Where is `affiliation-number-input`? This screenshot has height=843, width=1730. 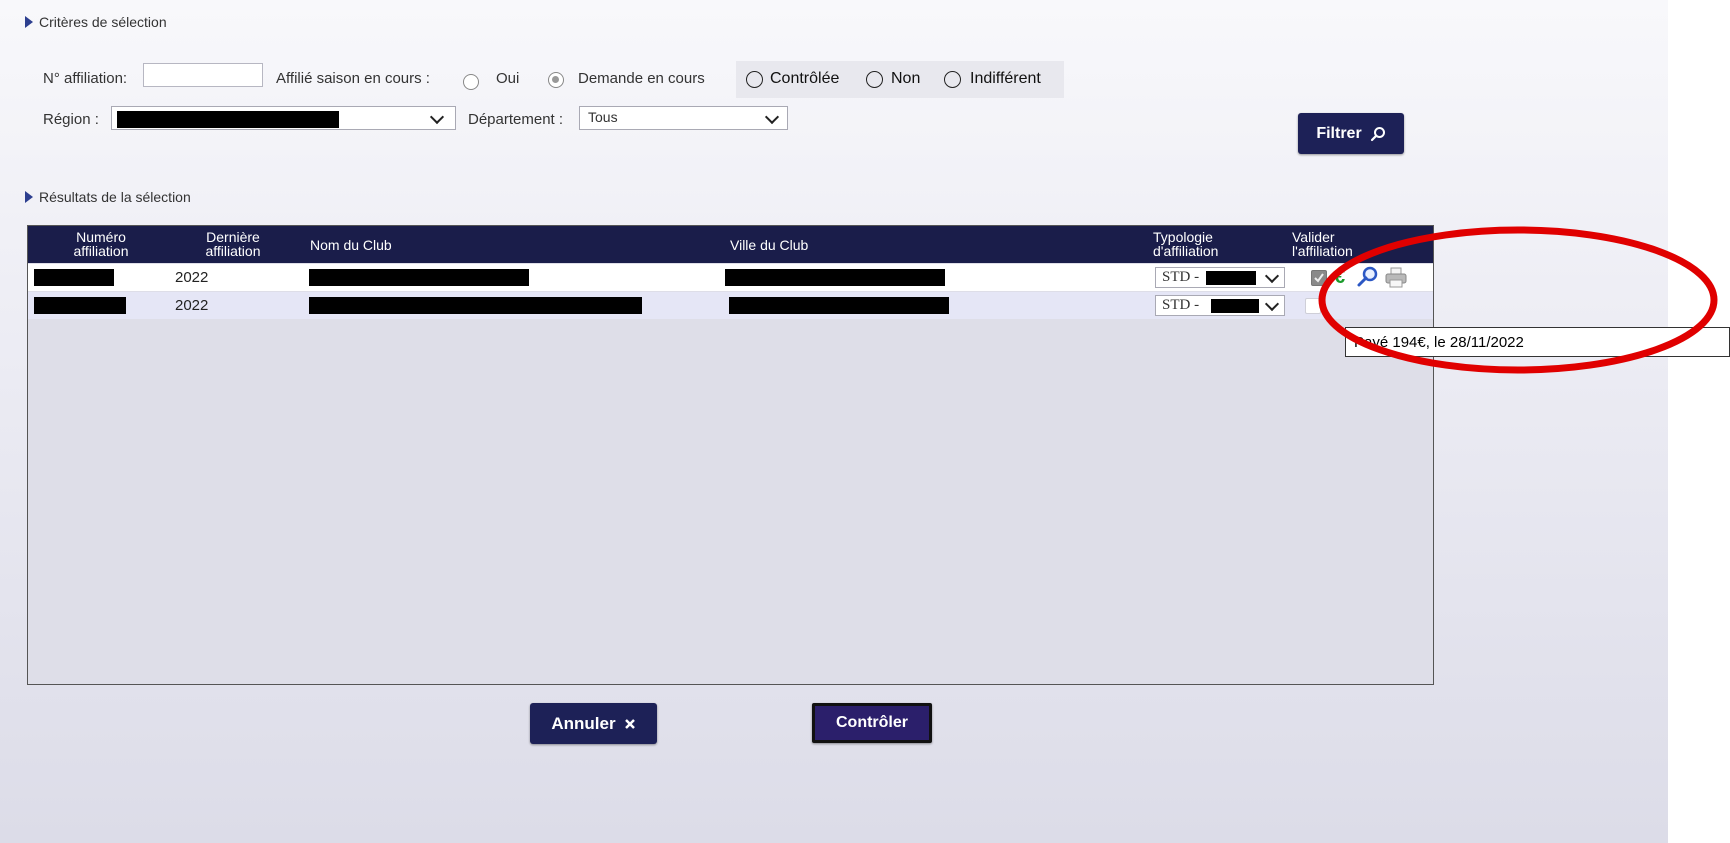 affiliation-number-input is located at coordinates (203, 75).